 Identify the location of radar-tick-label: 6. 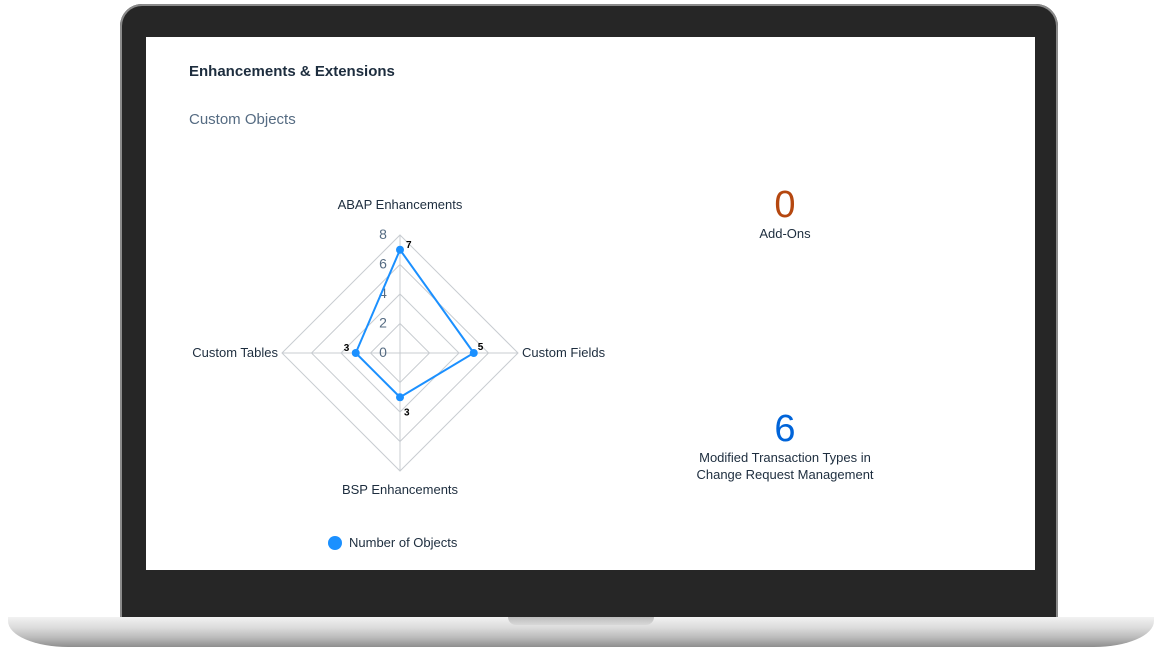
(383, 264).